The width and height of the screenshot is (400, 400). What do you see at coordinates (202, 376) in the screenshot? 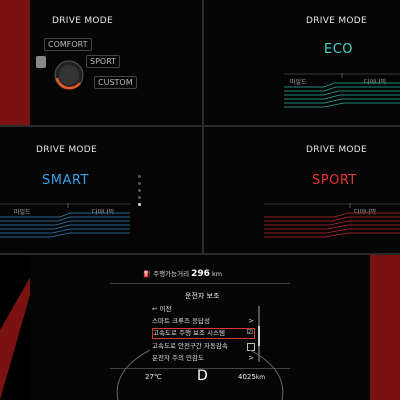
I see `gear-indicator: D` at bounding box center [202, 376].